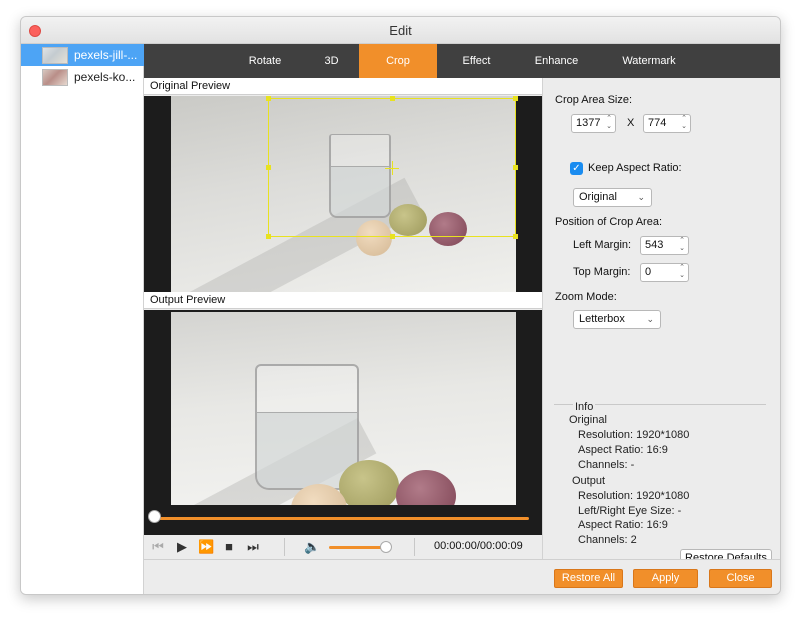 The width and height of the screenshot is (800, 617). Describe the element at coordinates (586, 297) in the screenshot. I see `zoom-mode-label: Zoom Mode:` at that location.